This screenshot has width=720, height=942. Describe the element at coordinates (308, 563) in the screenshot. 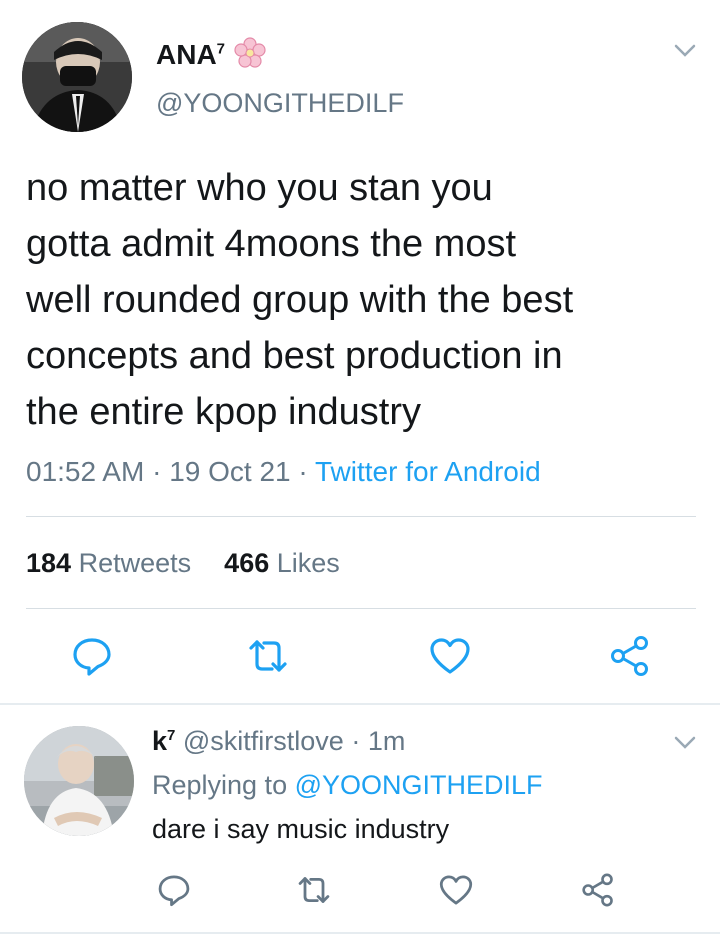

I see `likes-label: Likes` at that location.